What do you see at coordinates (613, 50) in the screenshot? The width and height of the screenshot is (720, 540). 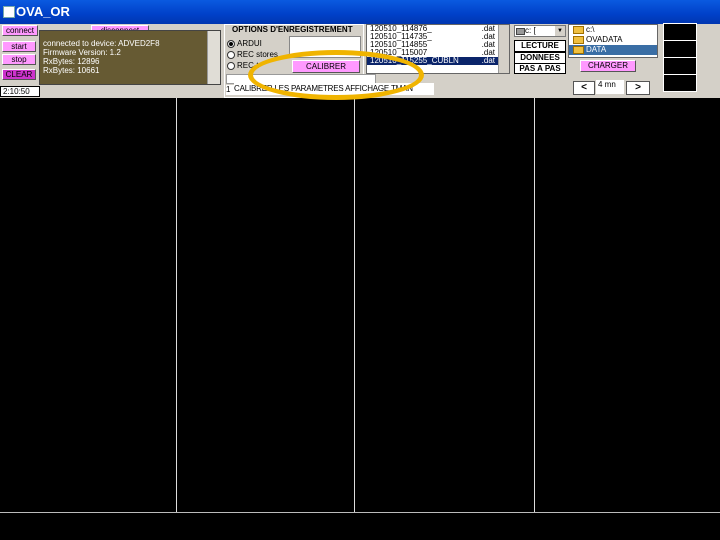 I see `dir-row-selected: DATA` at bounding box center [613, 50].